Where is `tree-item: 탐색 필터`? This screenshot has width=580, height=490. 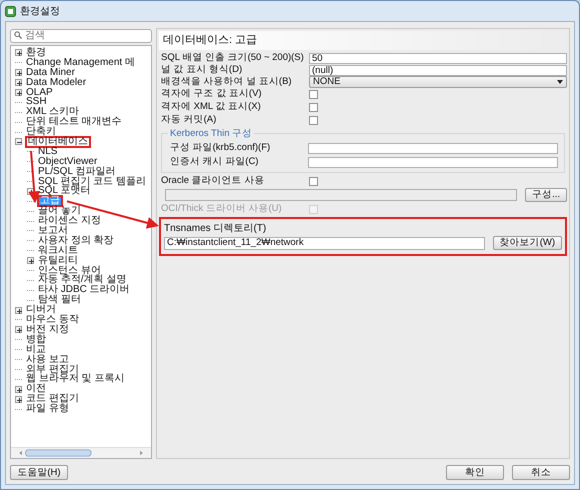
tree-item: 탐색 필터 is located at coordinates (59, 300).